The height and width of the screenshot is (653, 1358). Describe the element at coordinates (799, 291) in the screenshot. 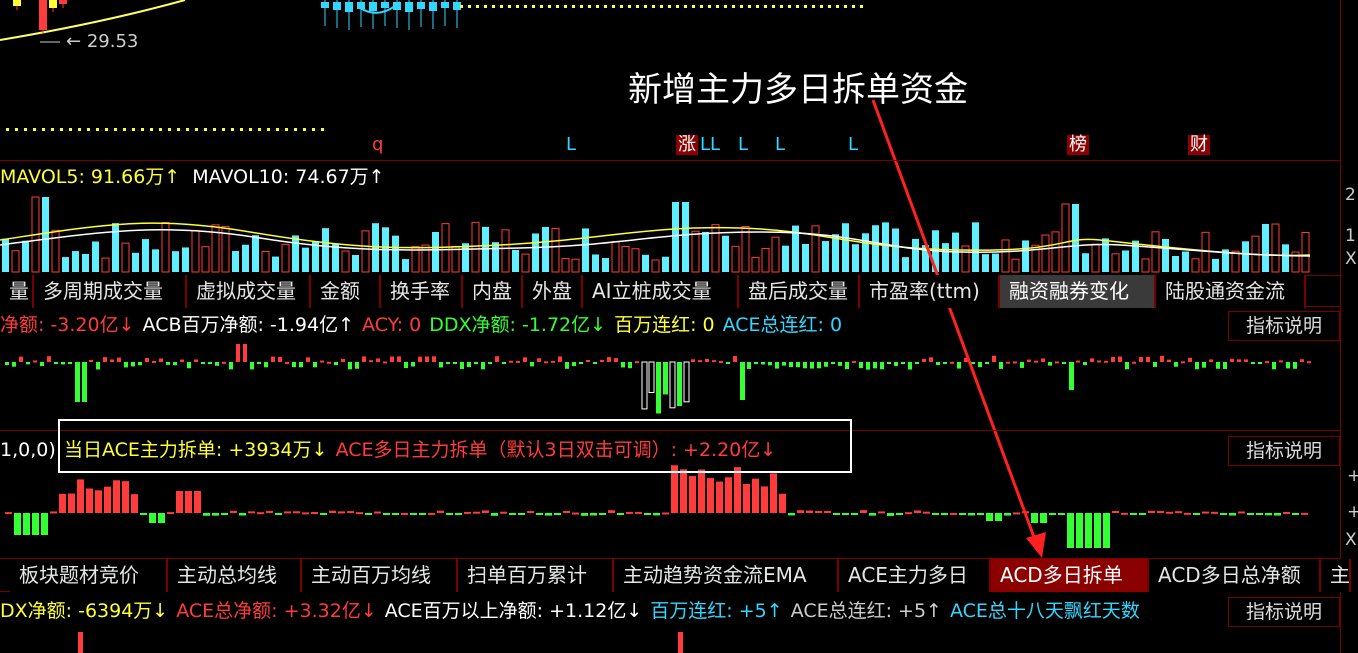

I see `tab-tabs1-8: 盘后成交量` at that location.